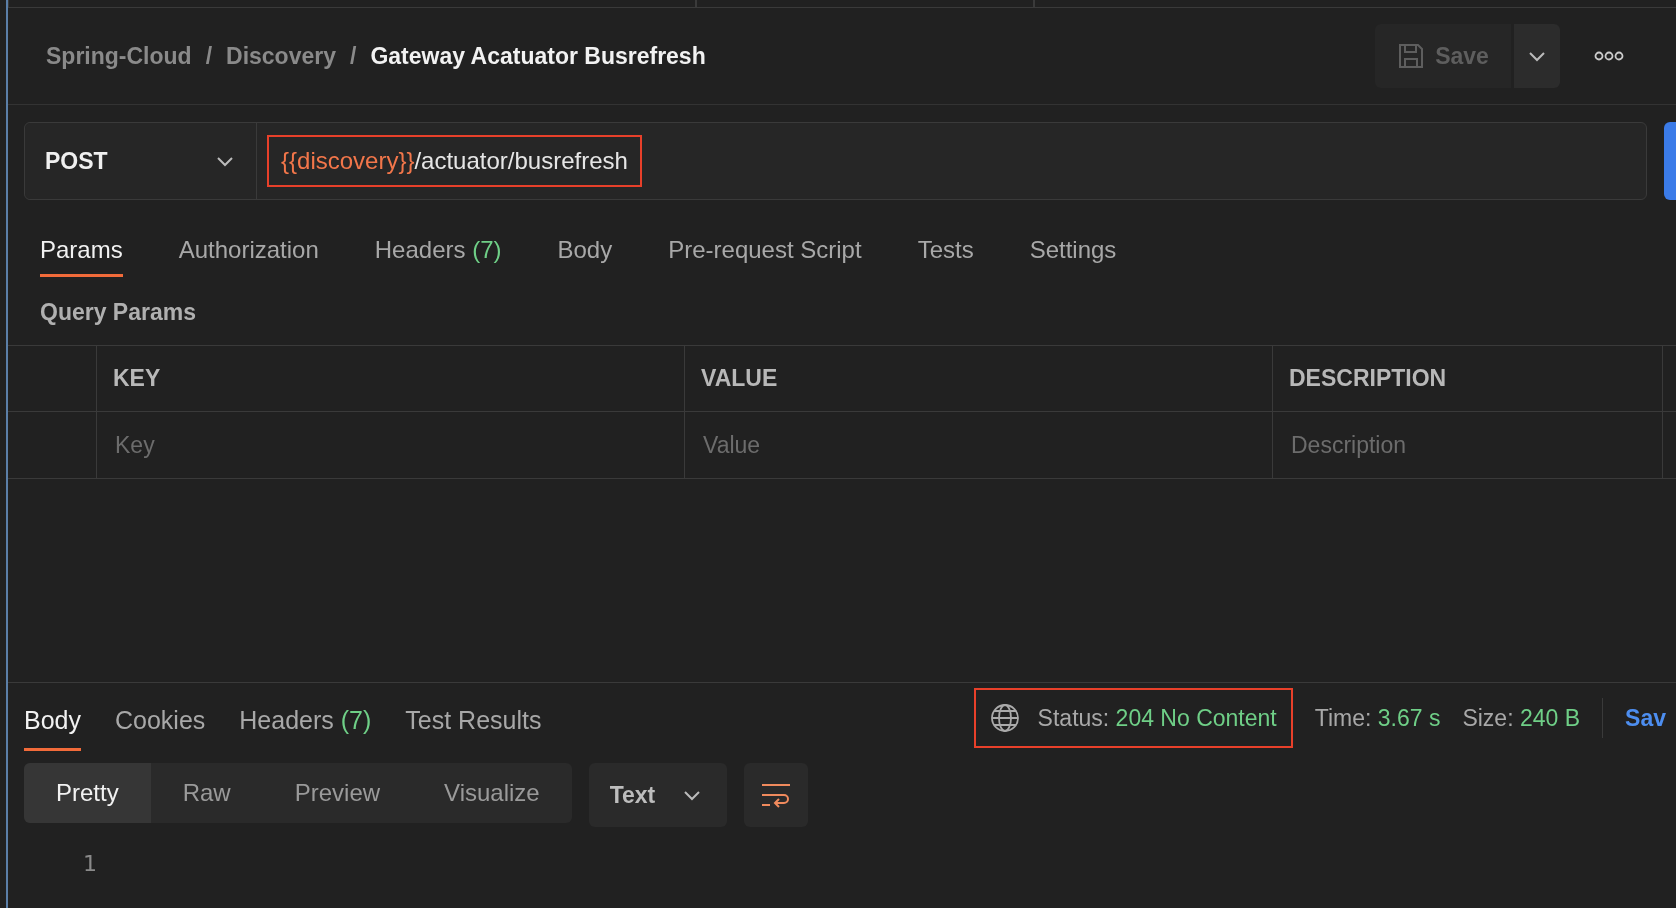 The height and width of the screenshot is (908, 1676). Describe the element at coordinates (391, 379) in the screenshot. I see `column-header: KEY` at that location.